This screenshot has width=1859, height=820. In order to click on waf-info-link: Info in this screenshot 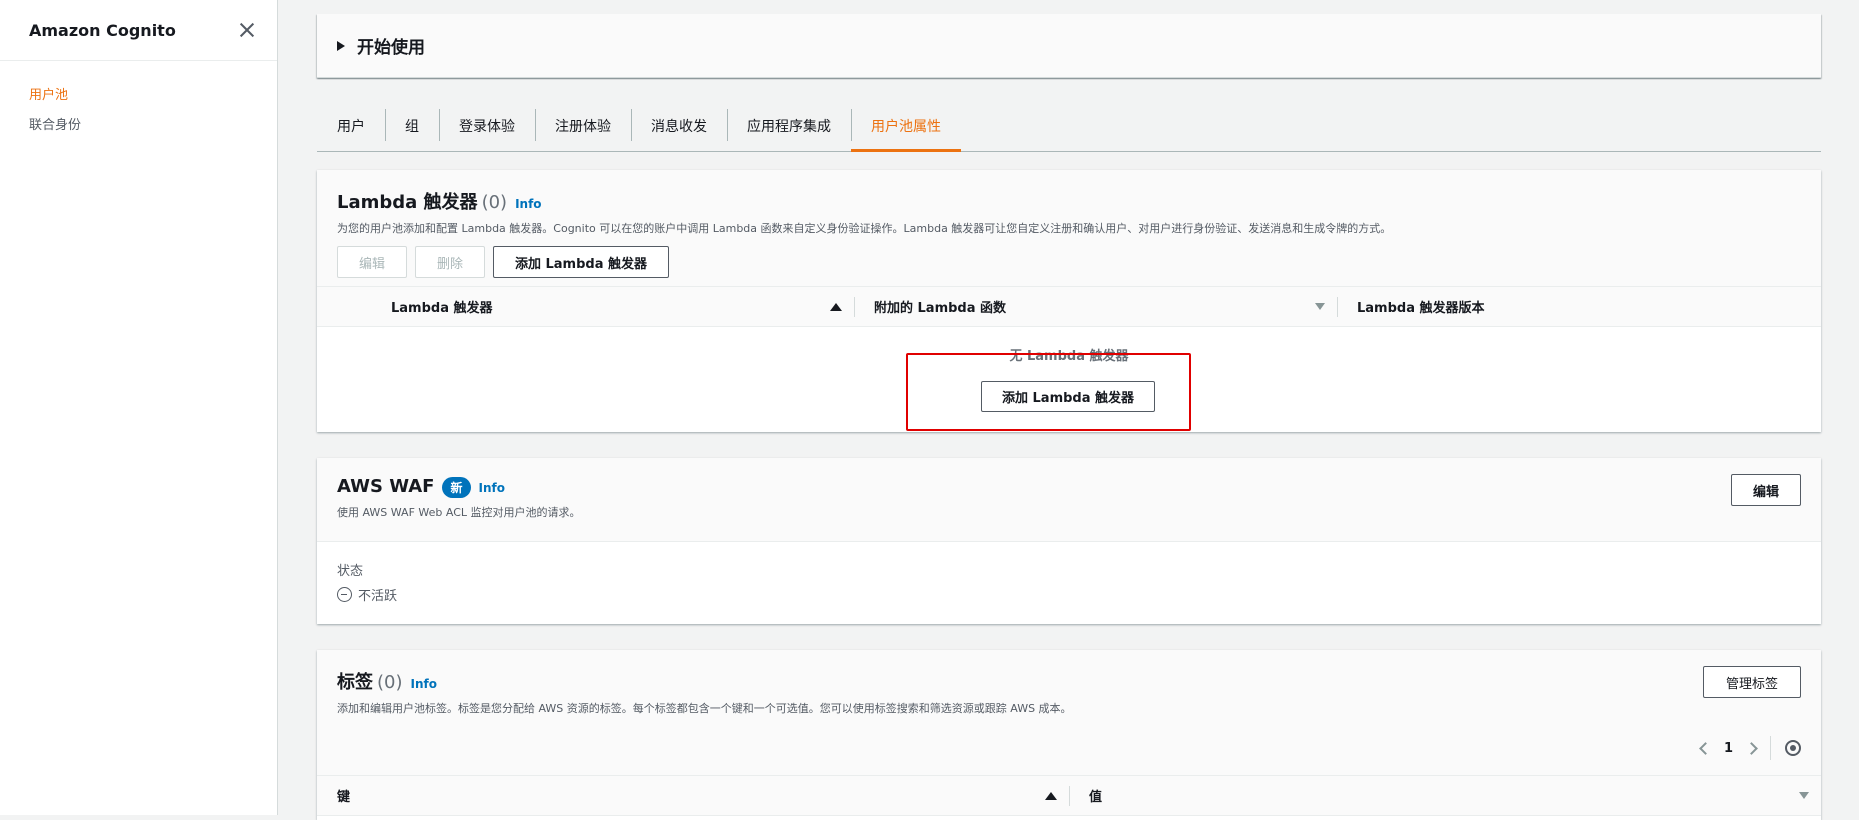, I will do `click(492, 488)`.